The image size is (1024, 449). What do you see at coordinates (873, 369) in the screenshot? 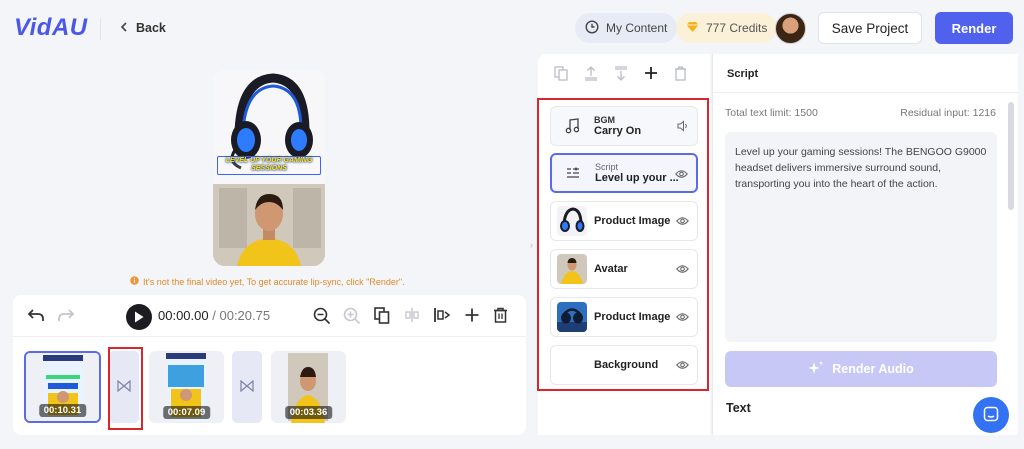
I see `render-audio-label: Render Audio` at bounding box center [873, 369].